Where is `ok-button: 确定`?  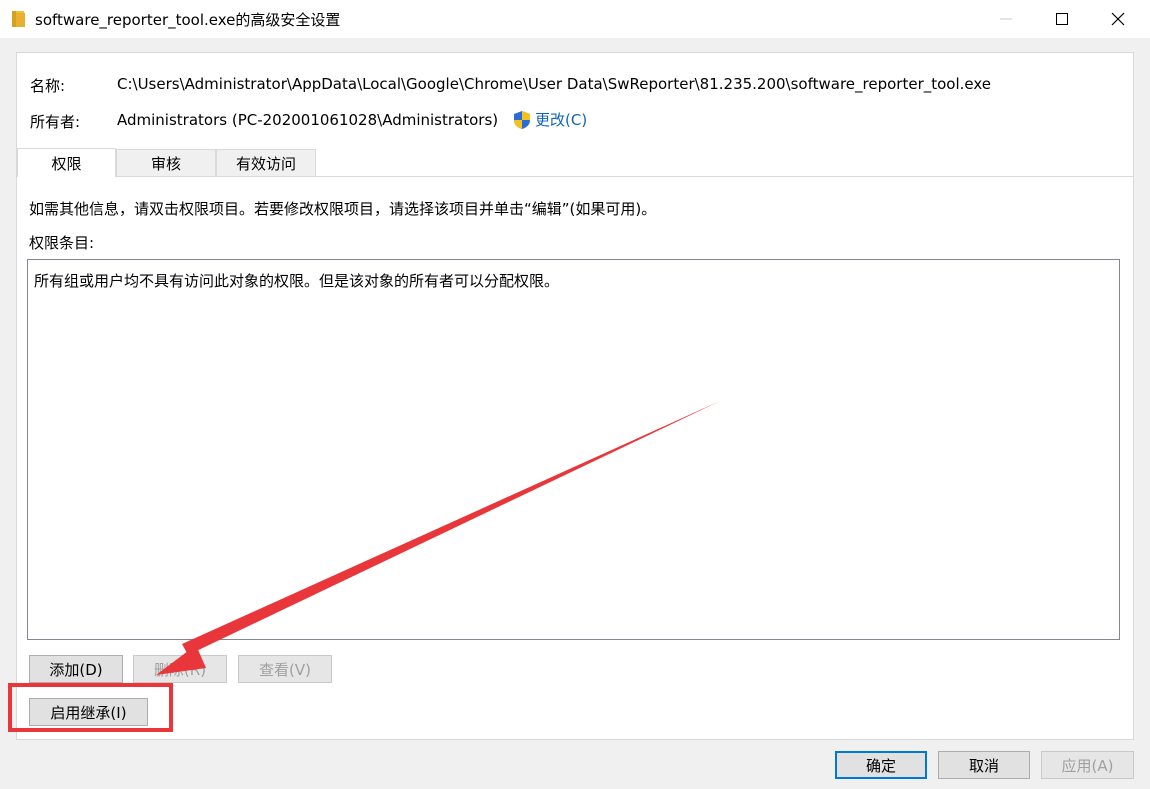
ok-button: 确定 is located at coordinates (881, 765).